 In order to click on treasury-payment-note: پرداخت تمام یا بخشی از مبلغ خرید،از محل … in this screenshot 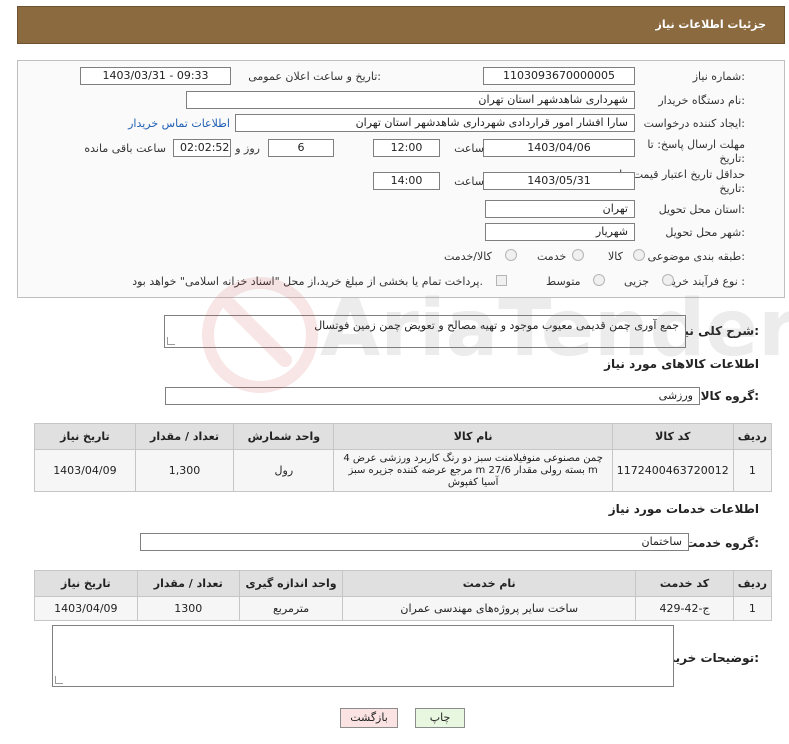, I will do `click(307, 281)`.